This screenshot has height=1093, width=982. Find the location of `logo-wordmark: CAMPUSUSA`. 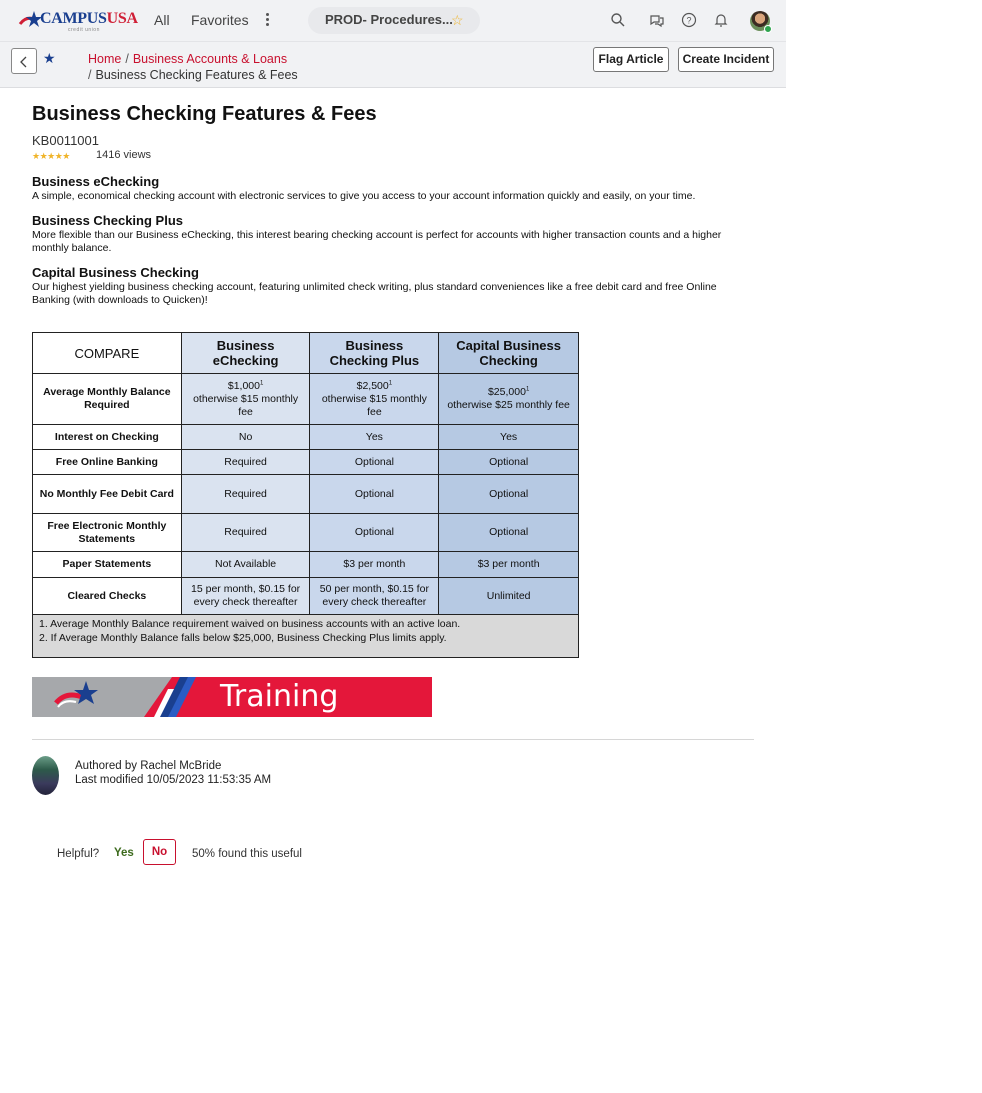

logo-wordmark: CAMPUSUSA is located at coordinates (89, 18).